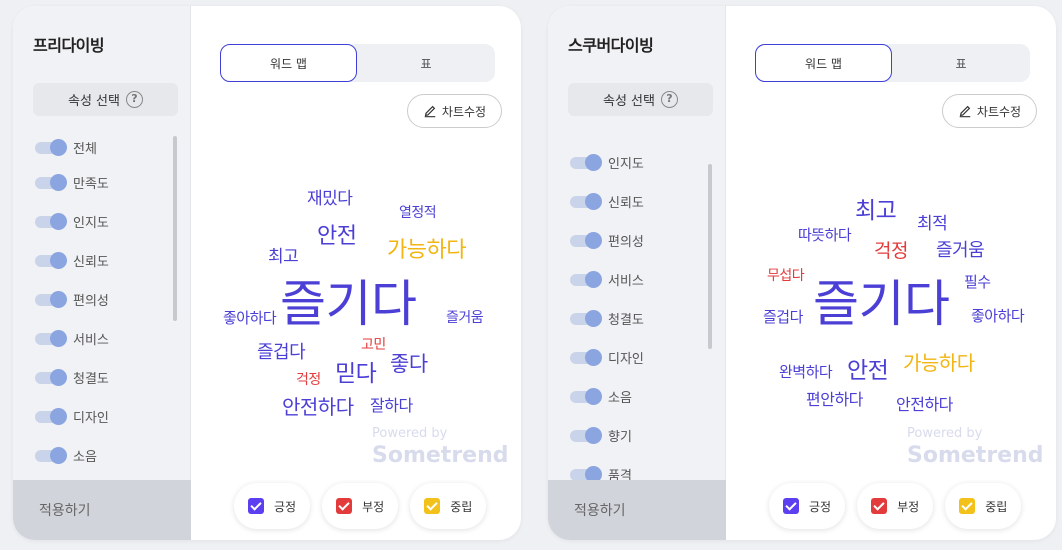  Describe the element at coordinates (626, 164) in the screenshot. I see `attr-label: 인지도` at that location.